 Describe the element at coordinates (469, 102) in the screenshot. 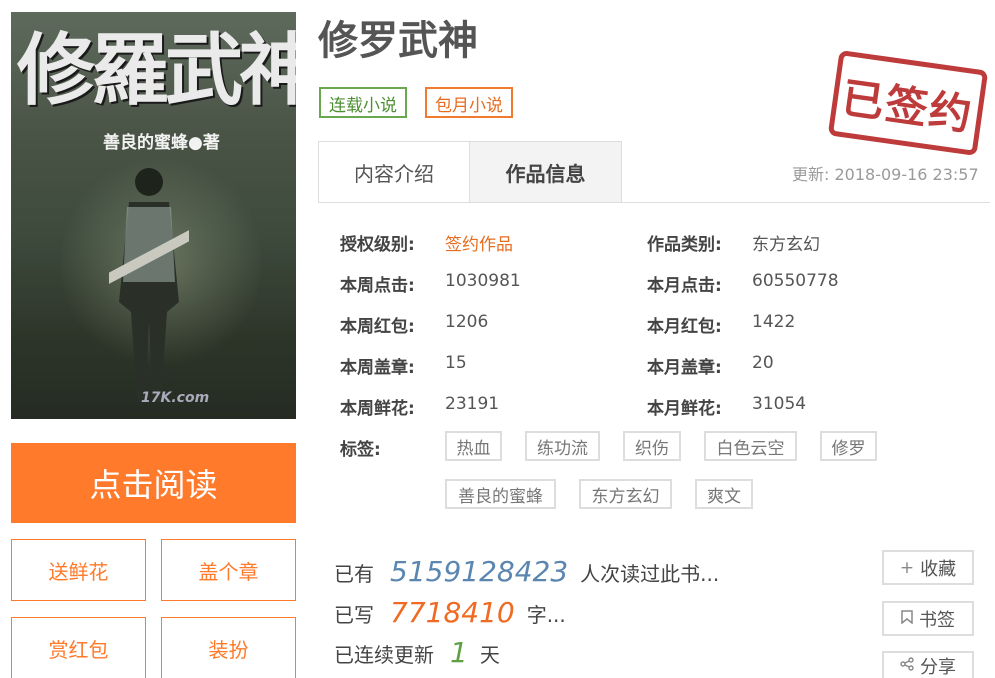

I see `monthly-tag: 包月小说` at that location.